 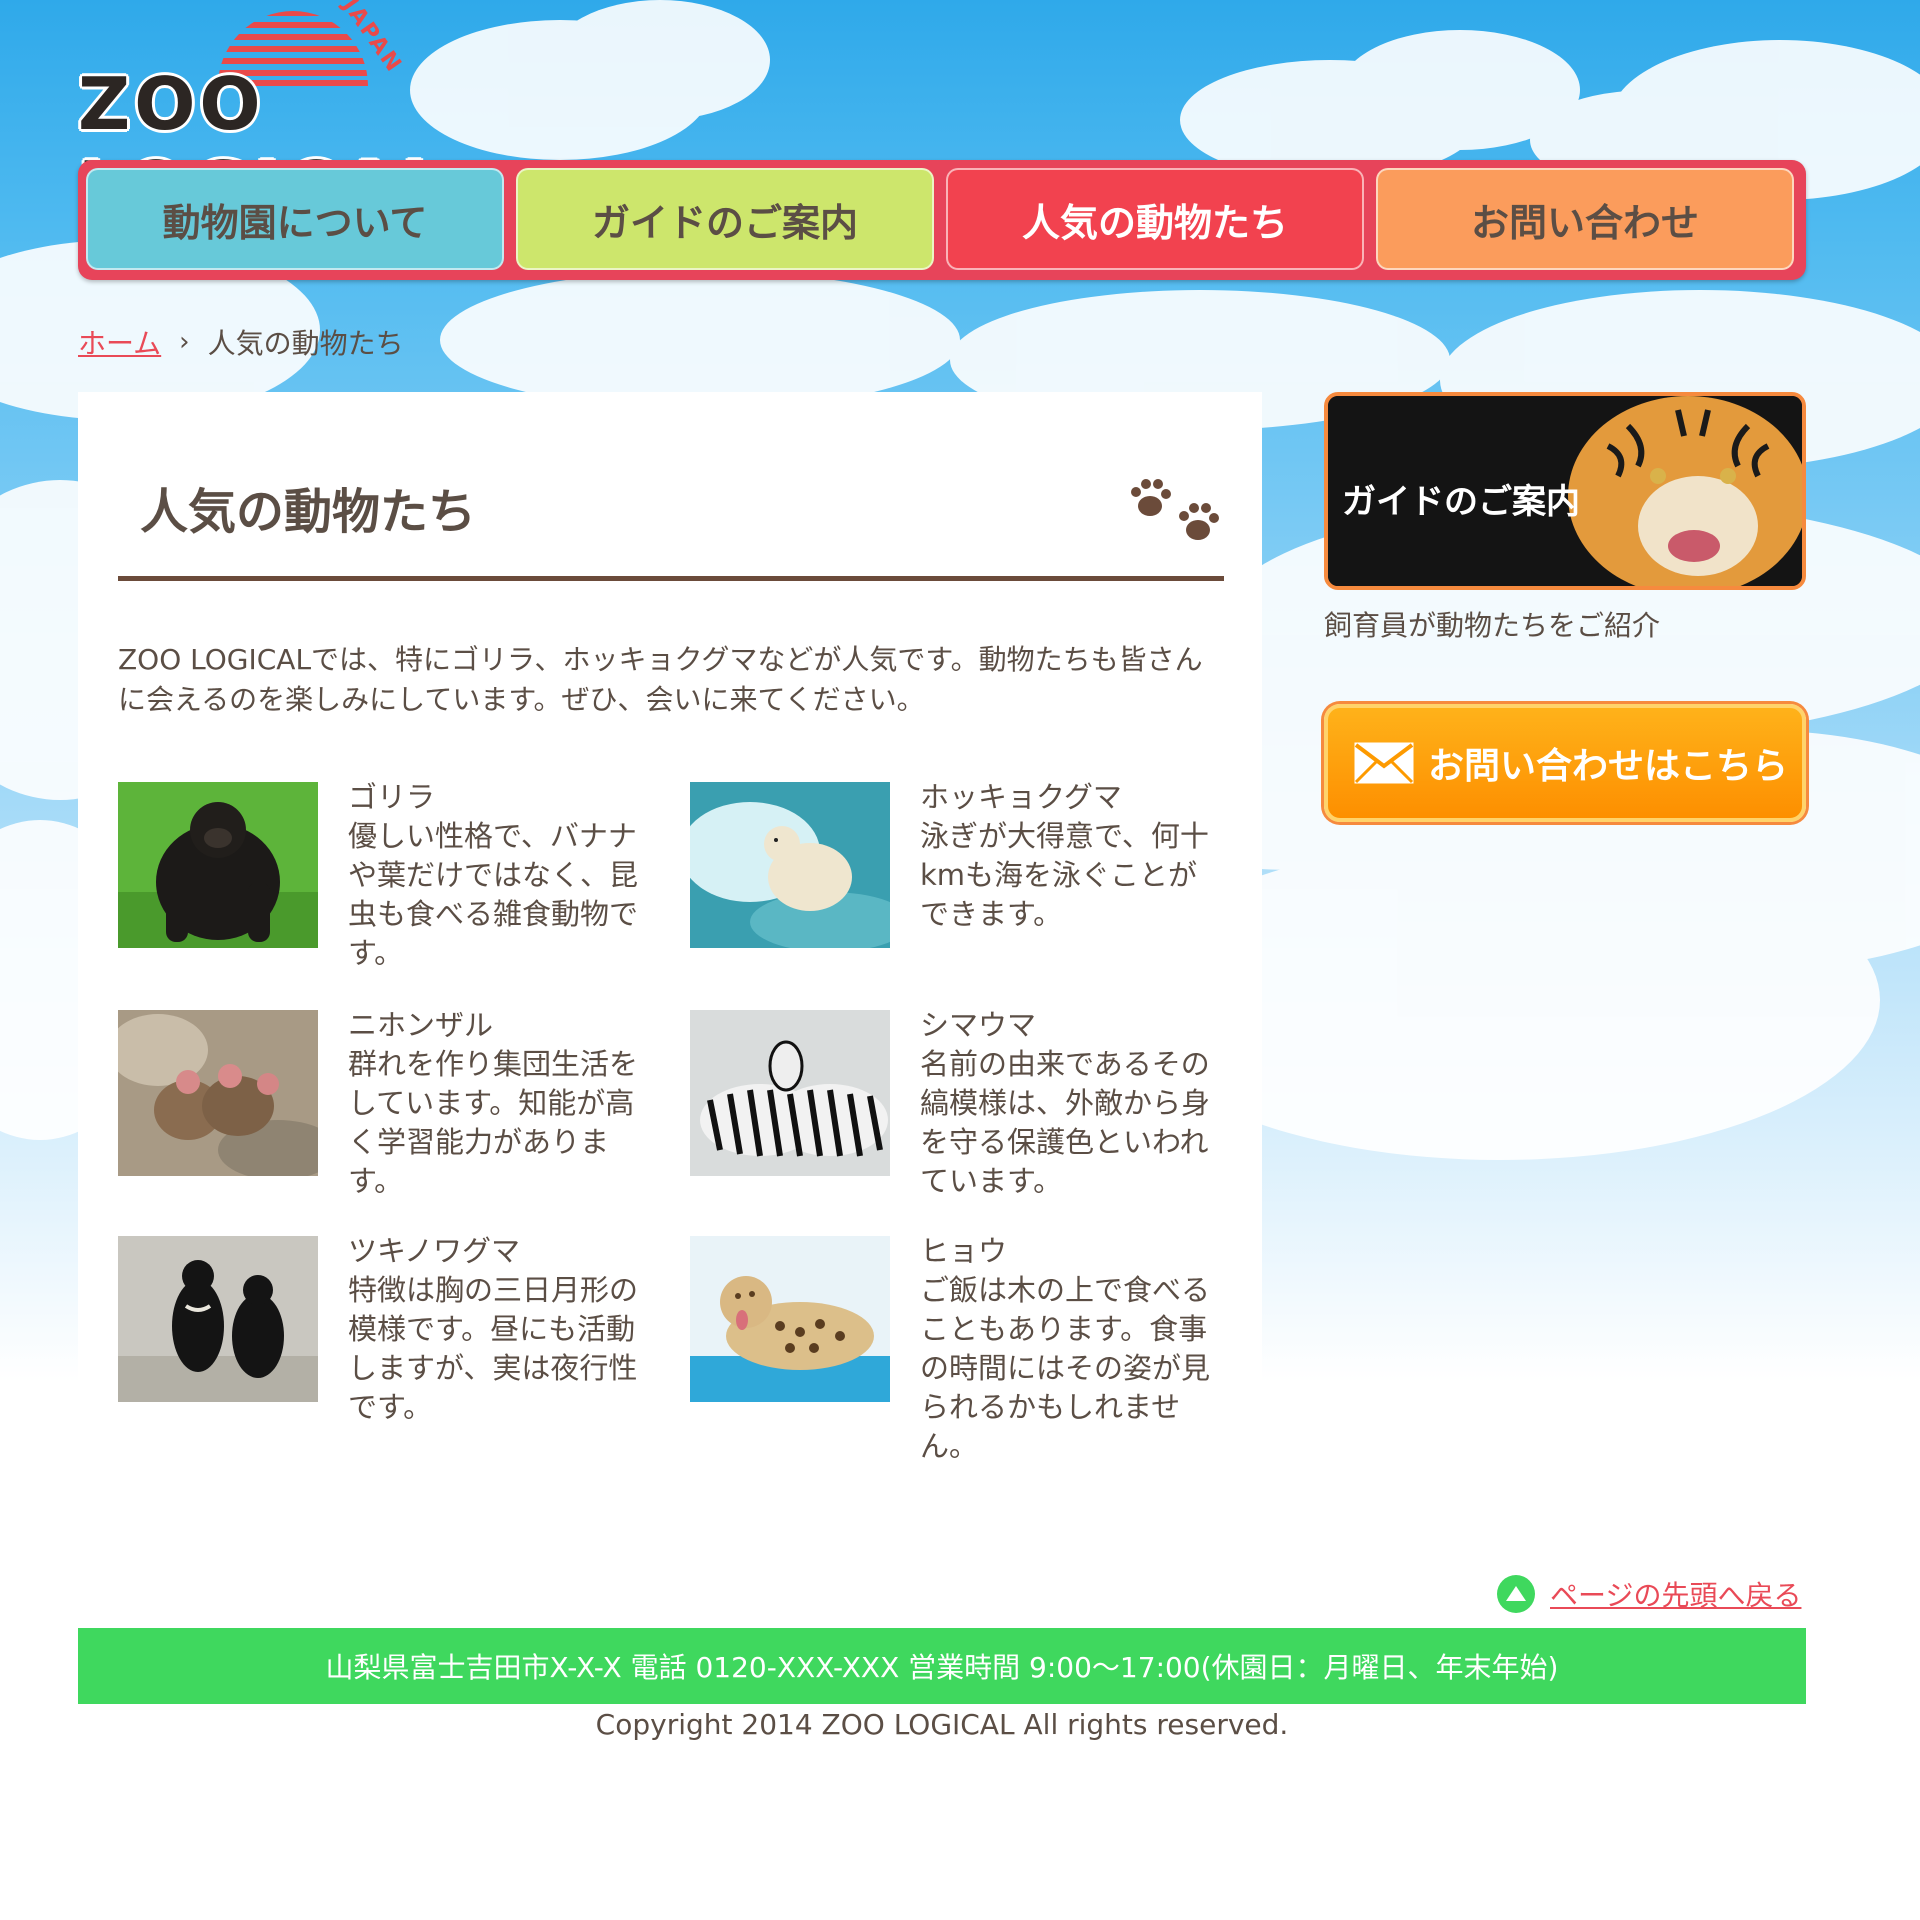 I want to click on gorilla-photo, so click(x=218, y=865).